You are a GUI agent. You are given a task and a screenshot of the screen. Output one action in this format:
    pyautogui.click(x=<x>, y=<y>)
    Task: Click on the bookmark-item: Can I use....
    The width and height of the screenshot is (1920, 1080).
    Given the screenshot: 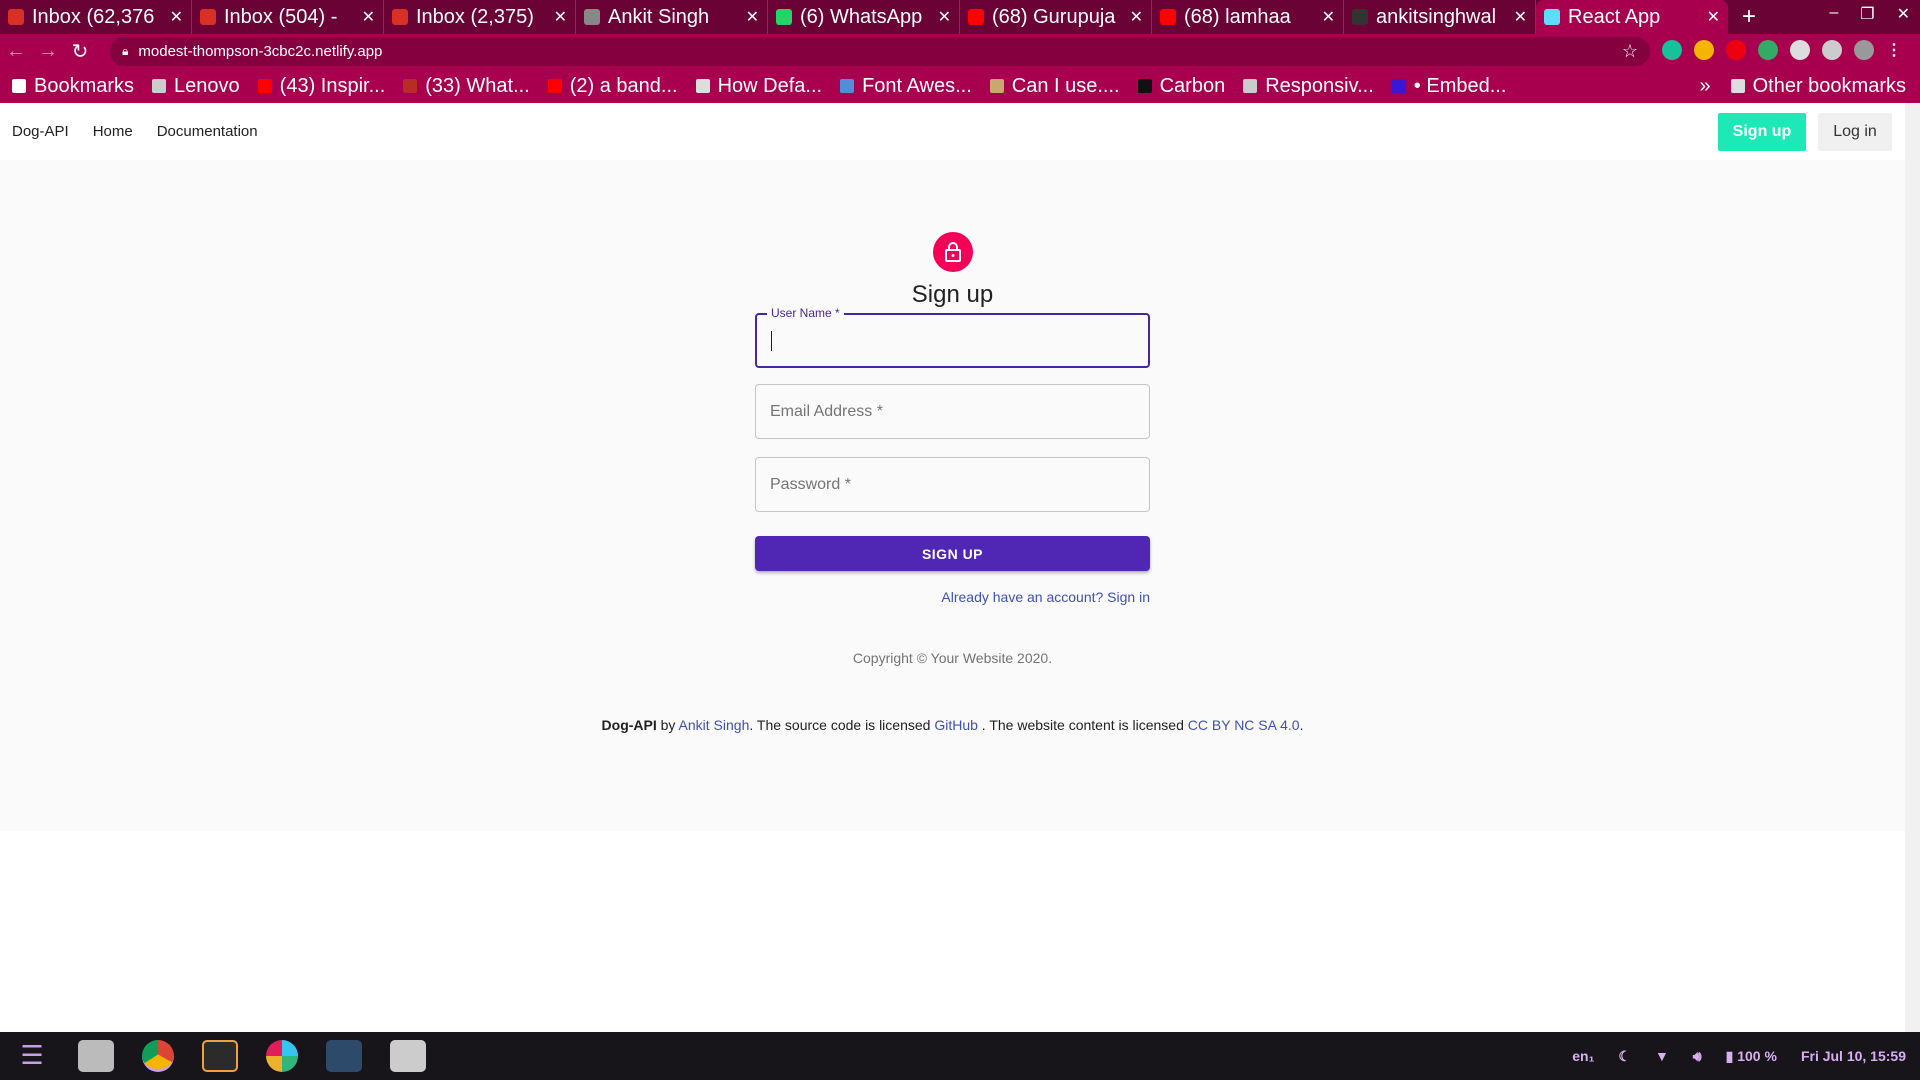 What is the action you would take?
    pyautogui.click(x=1054, y=86)
    